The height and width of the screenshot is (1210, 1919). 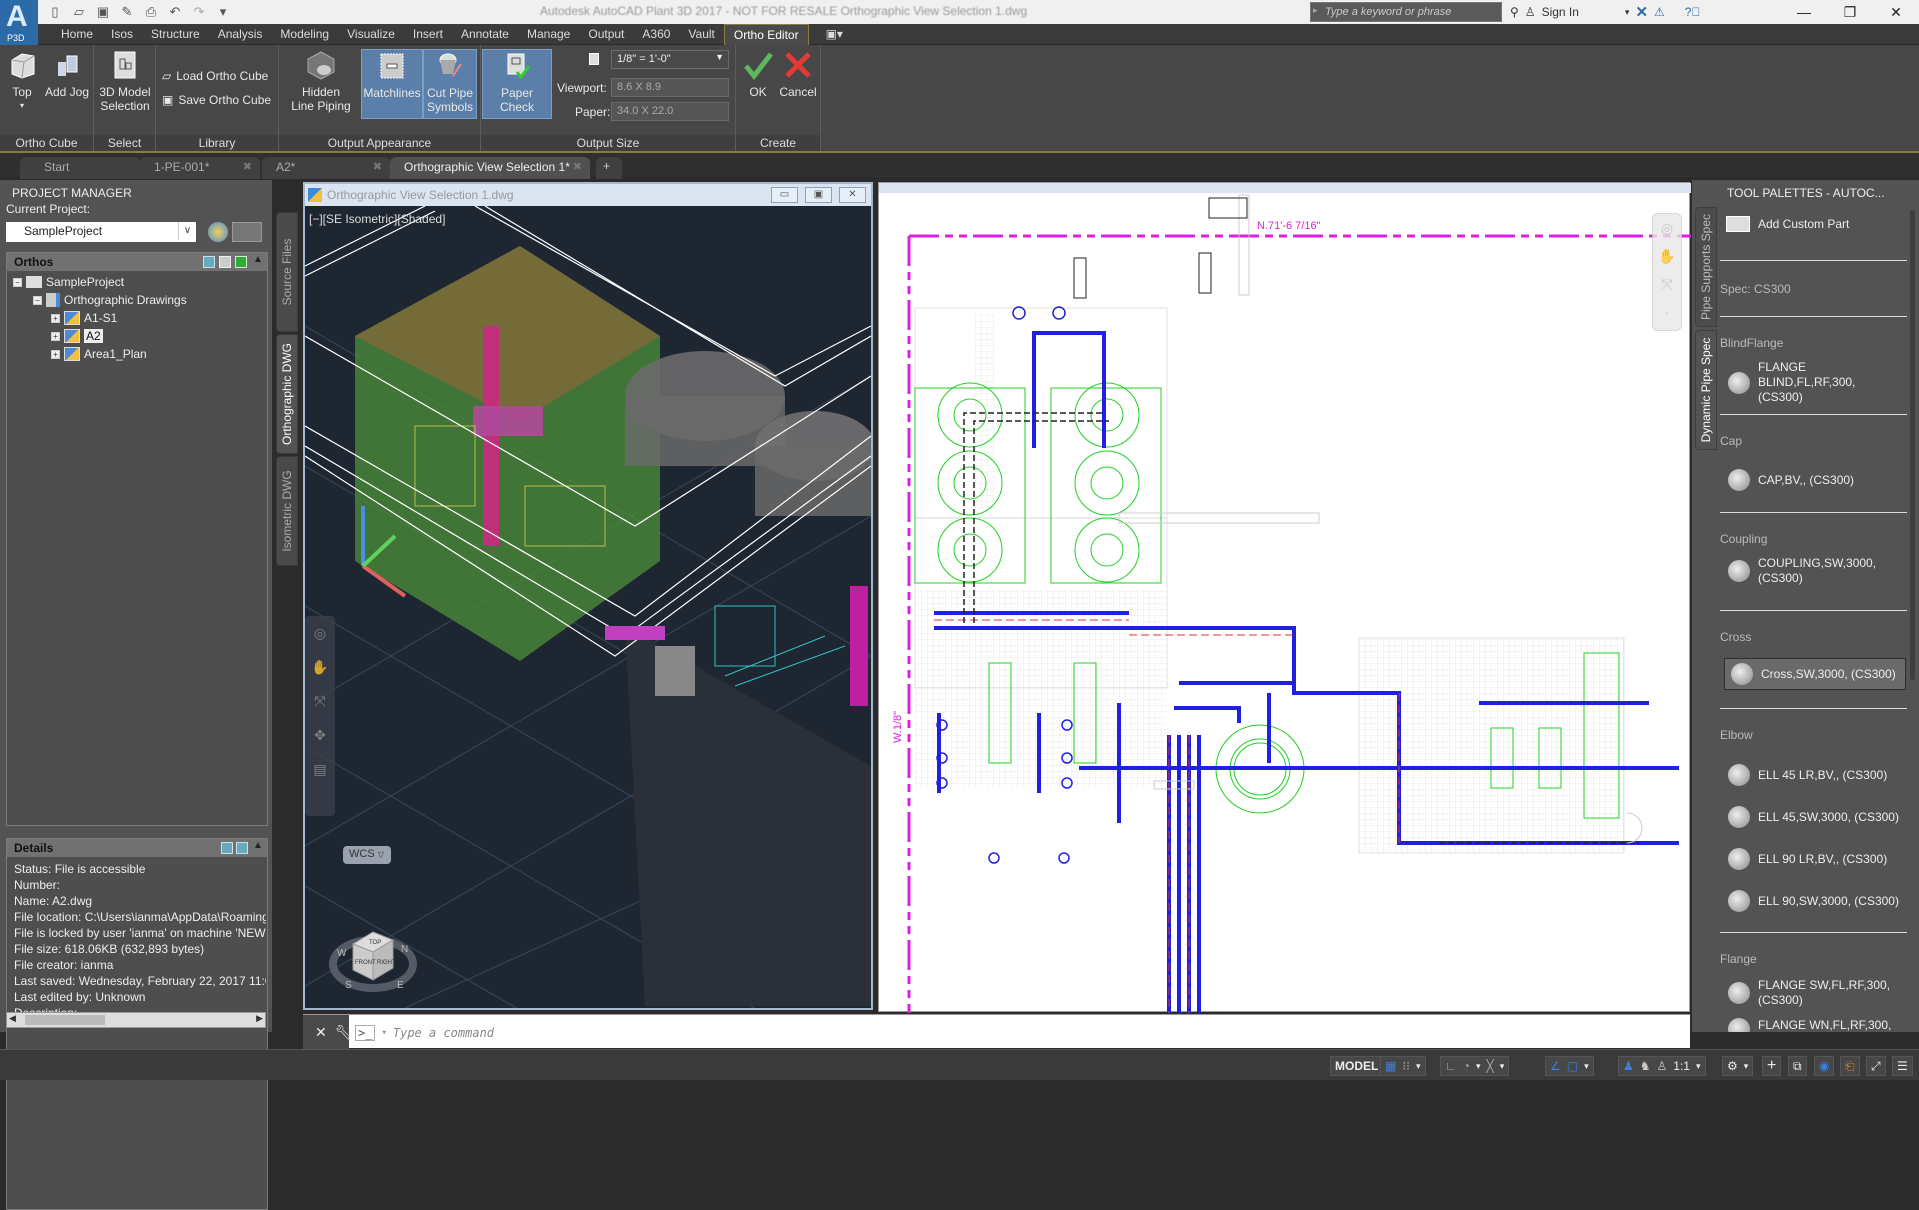 I want to click on annotation-visibility-icon: ♟, so click(x=1628, y=1066).